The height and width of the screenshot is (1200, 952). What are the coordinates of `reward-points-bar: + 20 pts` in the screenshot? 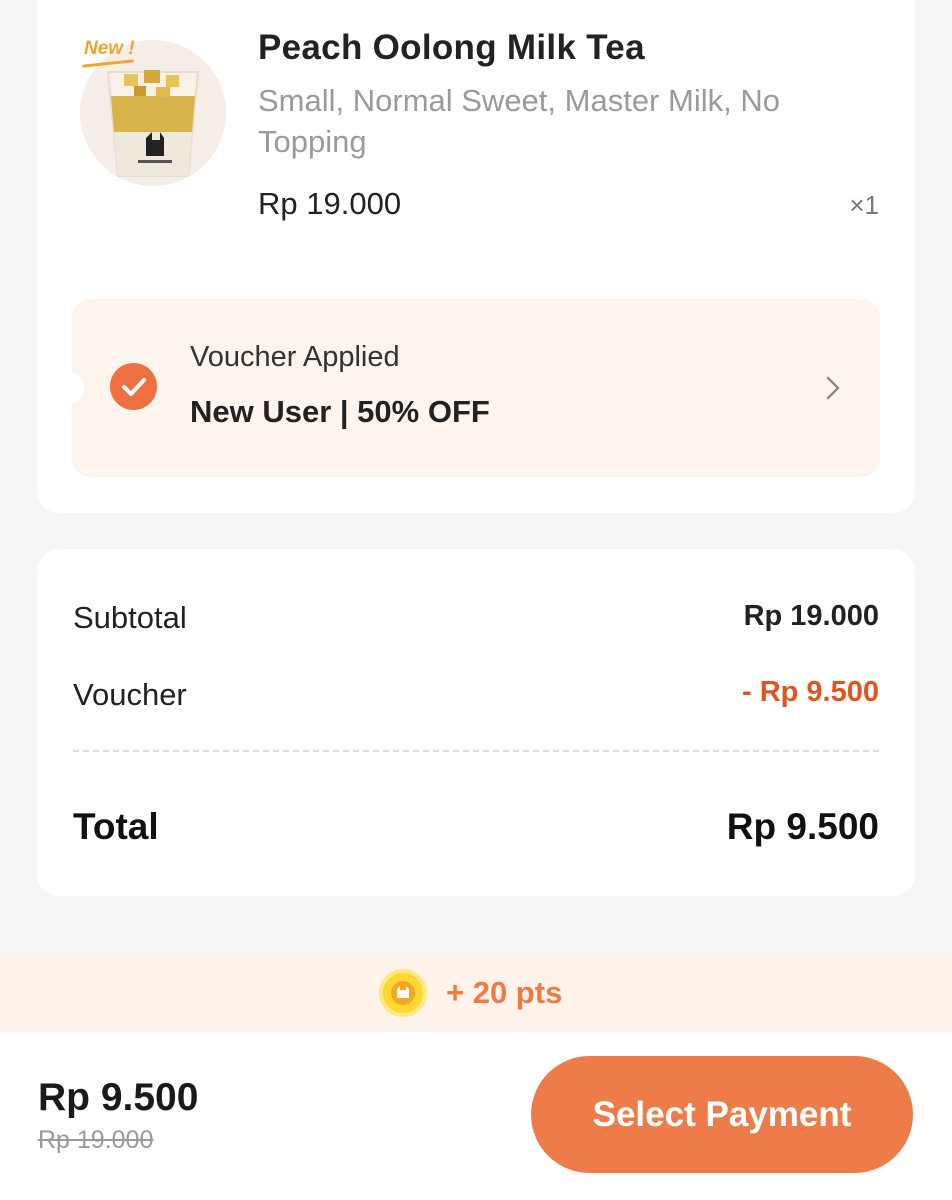 It's located at (476, 993).